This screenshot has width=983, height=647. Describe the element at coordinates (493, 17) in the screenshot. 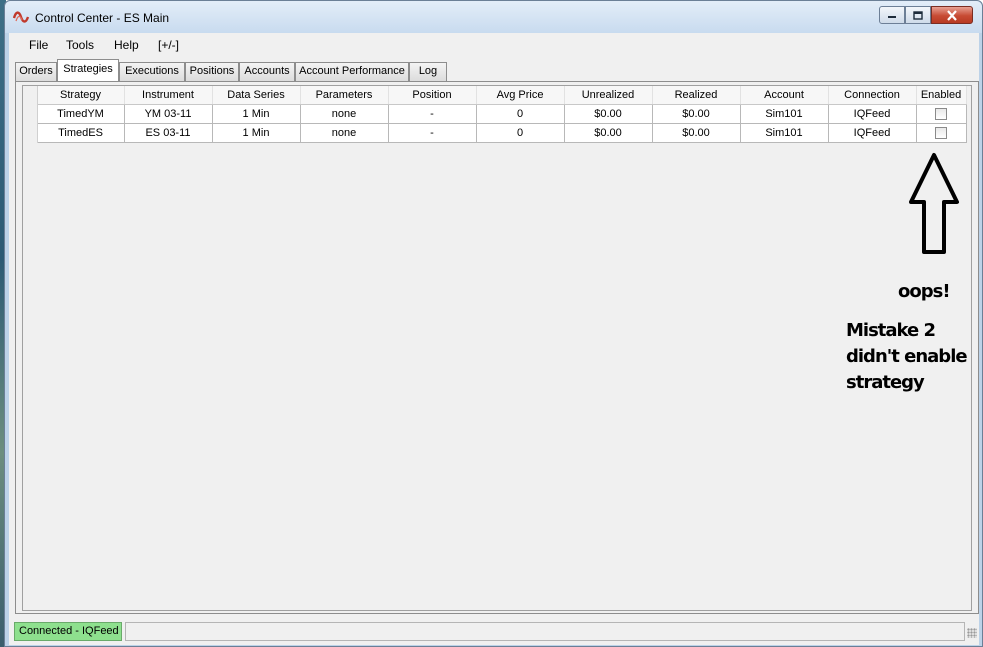

I see `title-bar: Control Center - ES Main` at that location.